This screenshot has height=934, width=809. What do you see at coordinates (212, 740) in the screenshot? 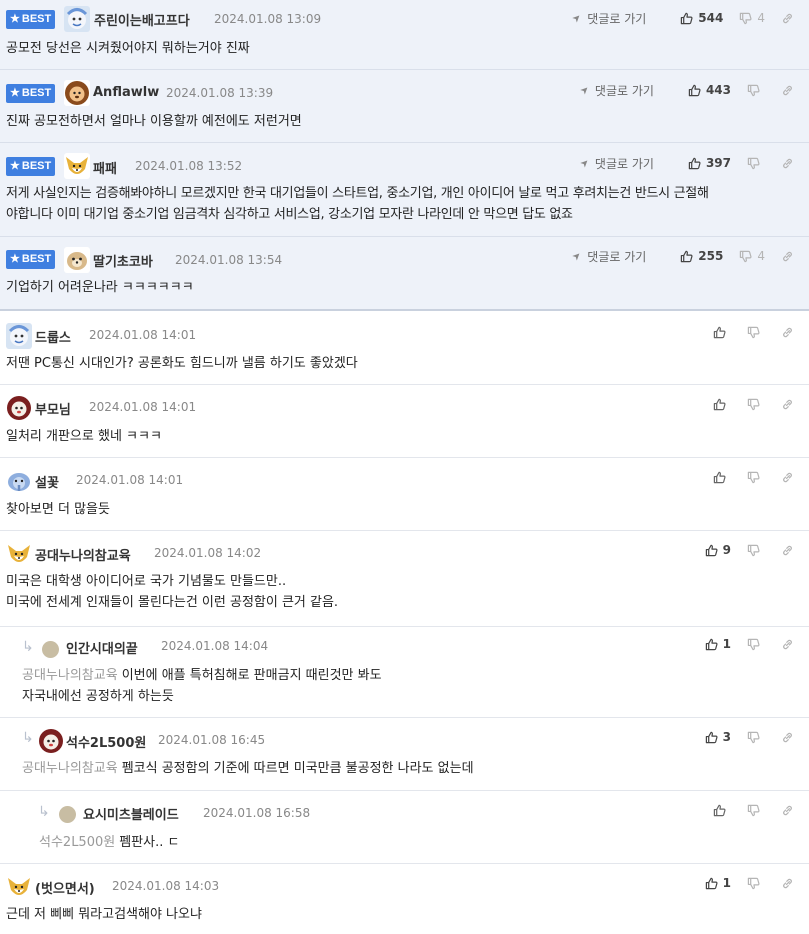
I see `timestamp: 2024.01.08 16:45` at bounding box center [212, 740].